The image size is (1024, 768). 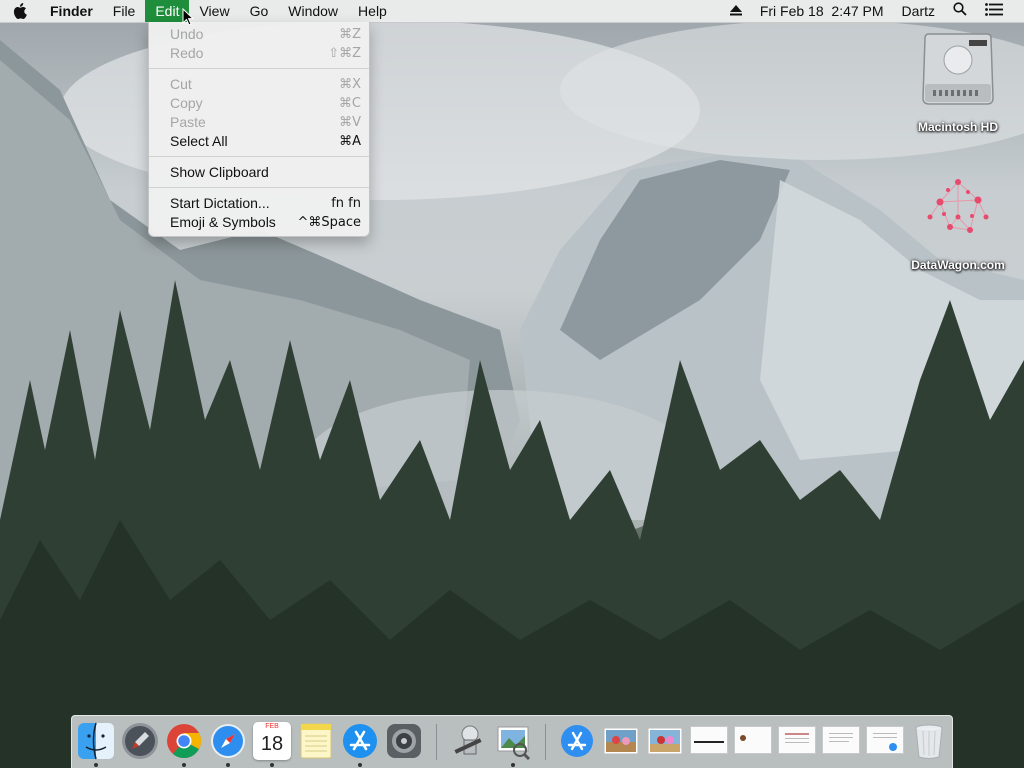 I want to click on menu-item-show-clipboard: Show Clipboard, so click(x=259, y=172).